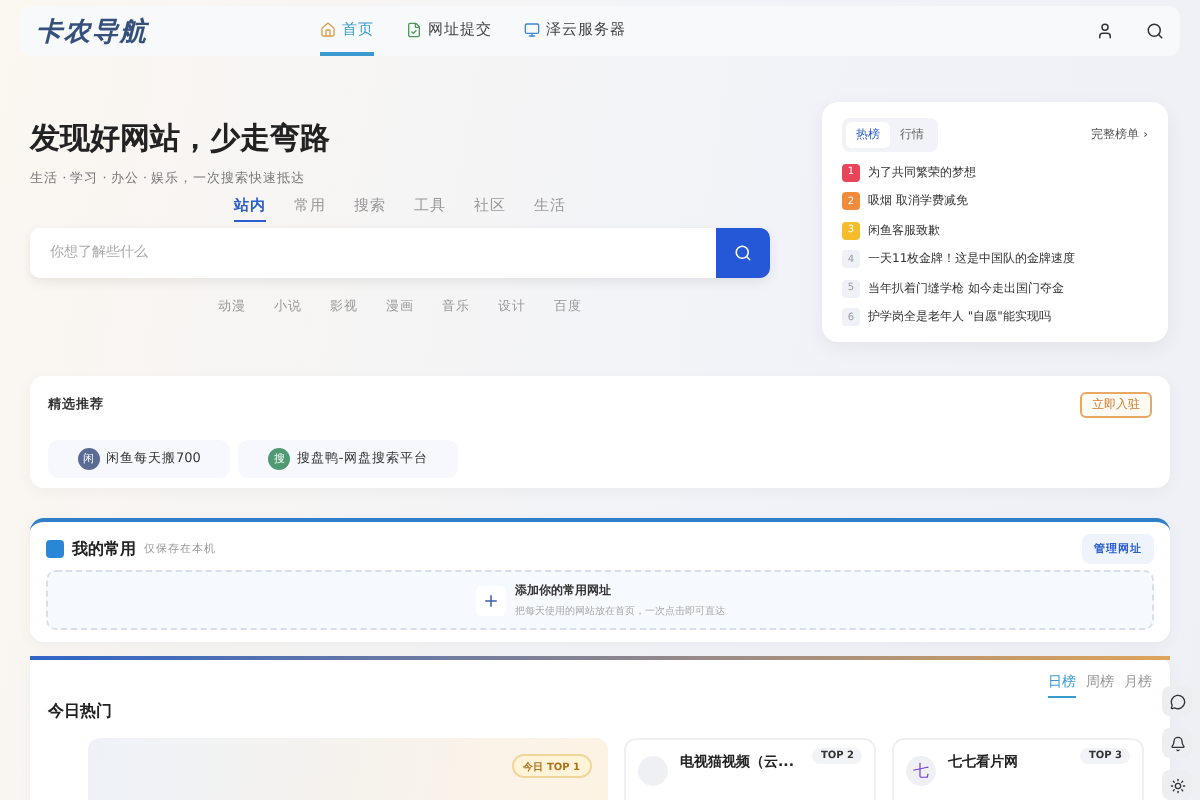 This screenshot has width=1200, height=800. I want to click on monitor-icon, so click(532, 29).